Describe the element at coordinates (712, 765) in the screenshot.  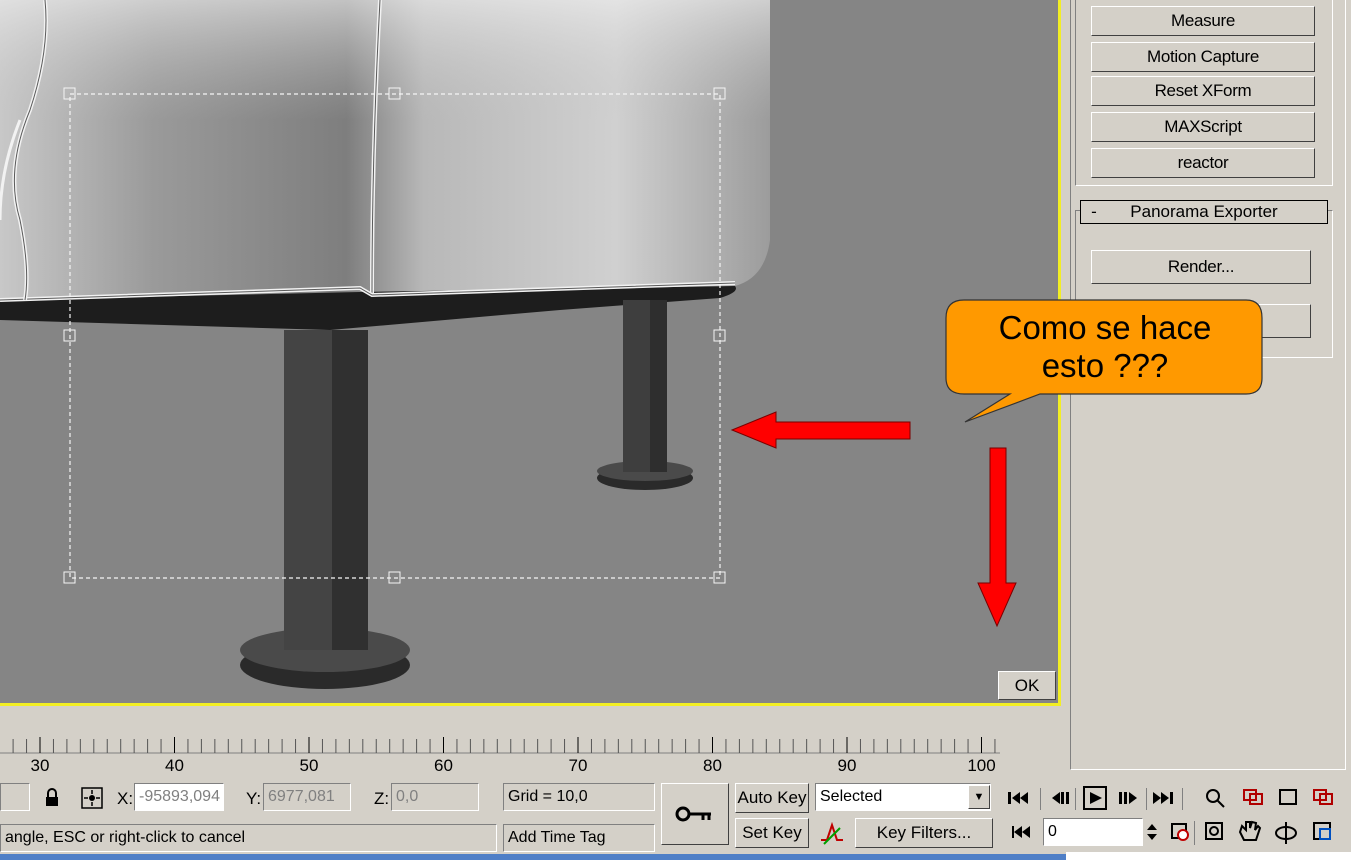
I see `timeline-tick-label: 80` at that location.